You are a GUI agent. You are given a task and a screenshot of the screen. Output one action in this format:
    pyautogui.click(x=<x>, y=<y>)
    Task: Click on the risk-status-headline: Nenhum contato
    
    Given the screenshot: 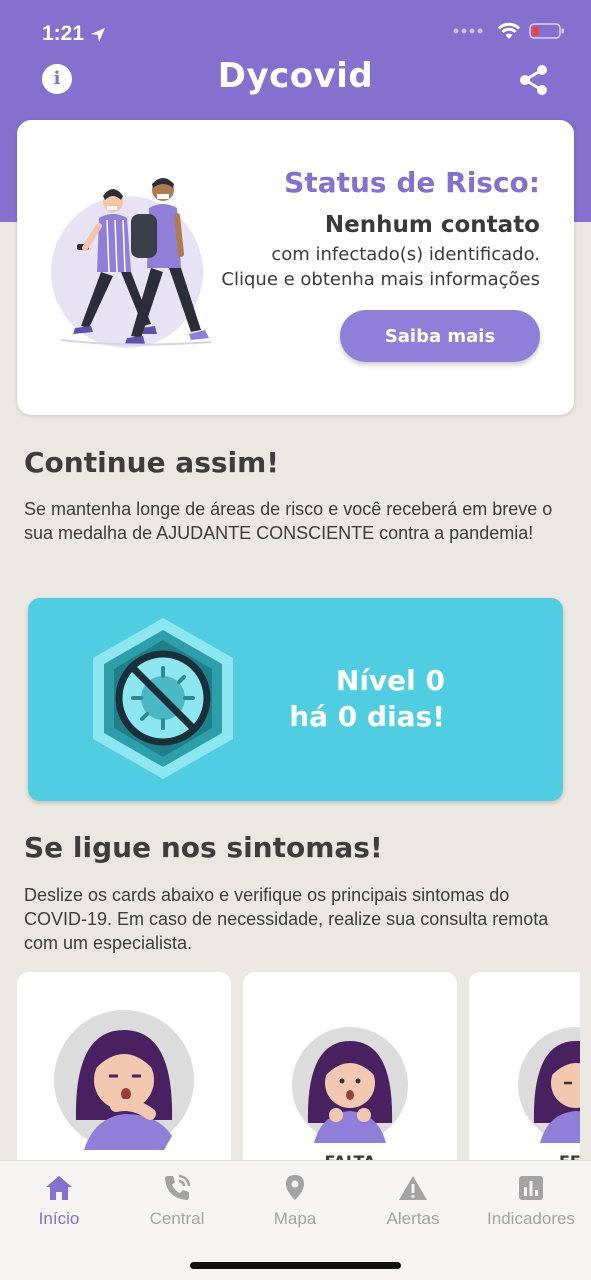 What is the action you would take?
    pyautogui.click(x=432, y=225)
    